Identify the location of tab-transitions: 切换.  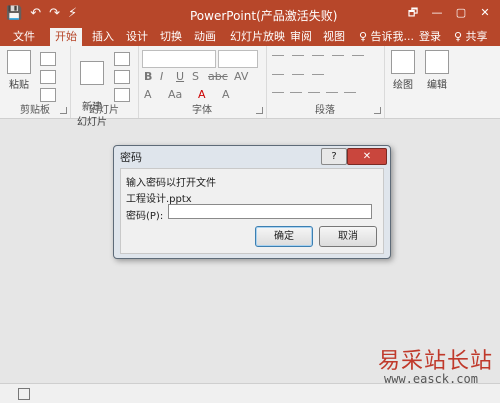
(171, 37).